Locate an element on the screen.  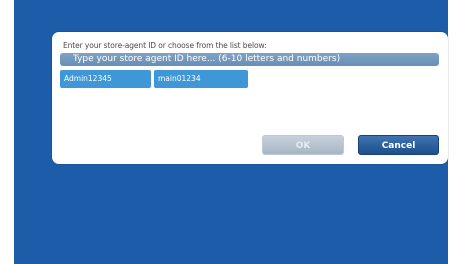
agent-item-admin12345: Admin12345 is located at coordinates (105, 79).